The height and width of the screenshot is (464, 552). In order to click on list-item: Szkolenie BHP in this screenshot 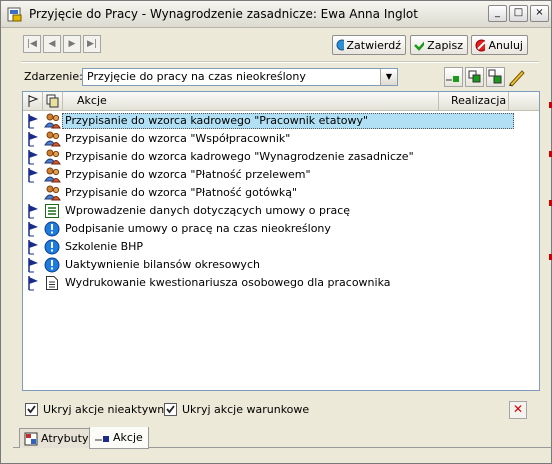, I will do `click(281, 247)`.